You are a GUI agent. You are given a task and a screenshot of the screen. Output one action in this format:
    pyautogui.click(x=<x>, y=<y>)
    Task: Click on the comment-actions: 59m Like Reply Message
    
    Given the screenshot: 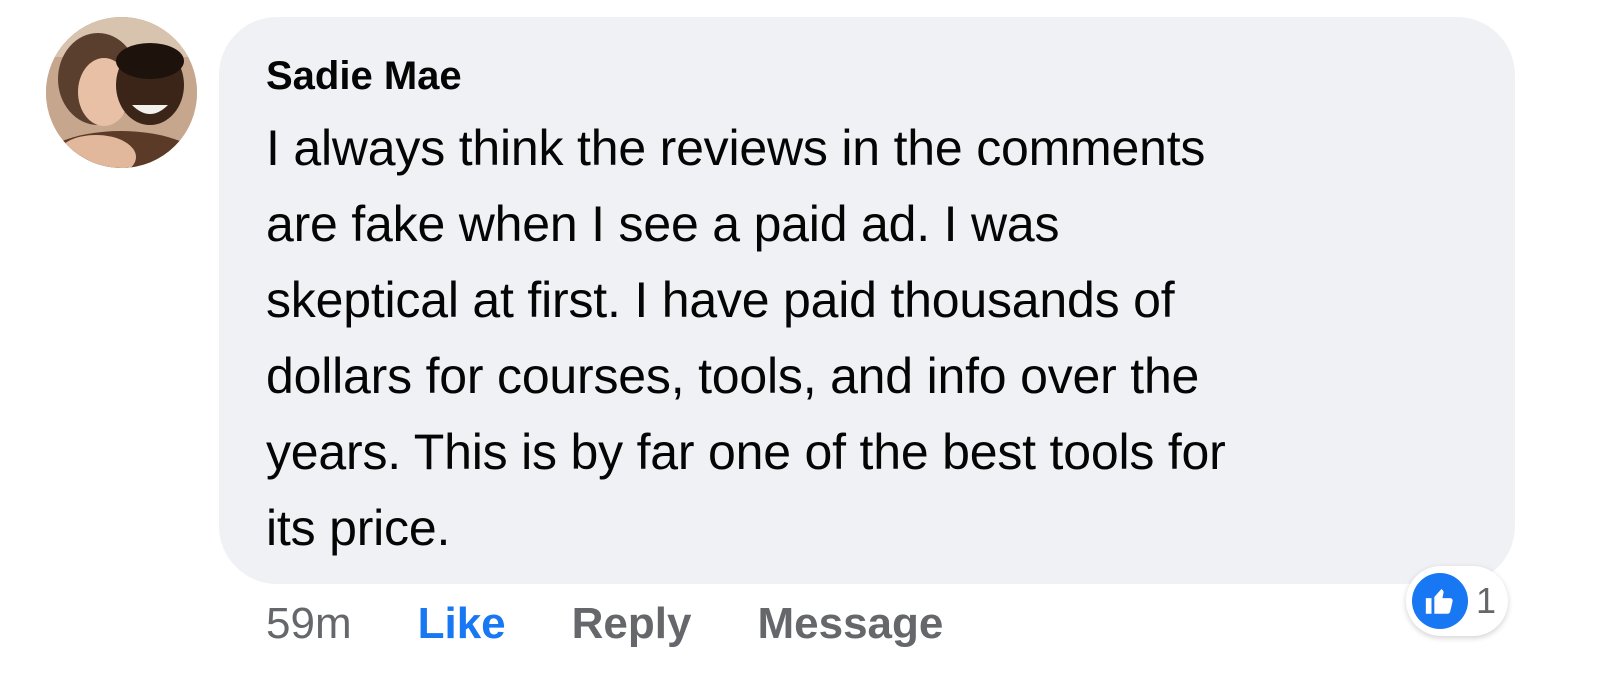 What is the action you would take?
    pyautogui.click(x=604, y=624)
    